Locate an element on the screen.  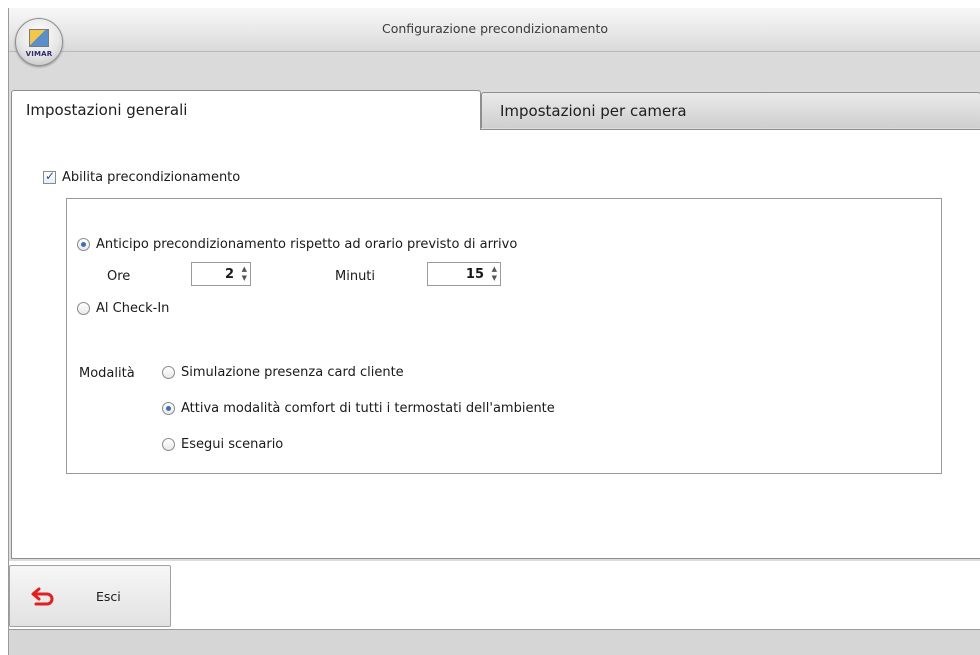
radio-label: Al Check-In is located at coordinates (133, 308).